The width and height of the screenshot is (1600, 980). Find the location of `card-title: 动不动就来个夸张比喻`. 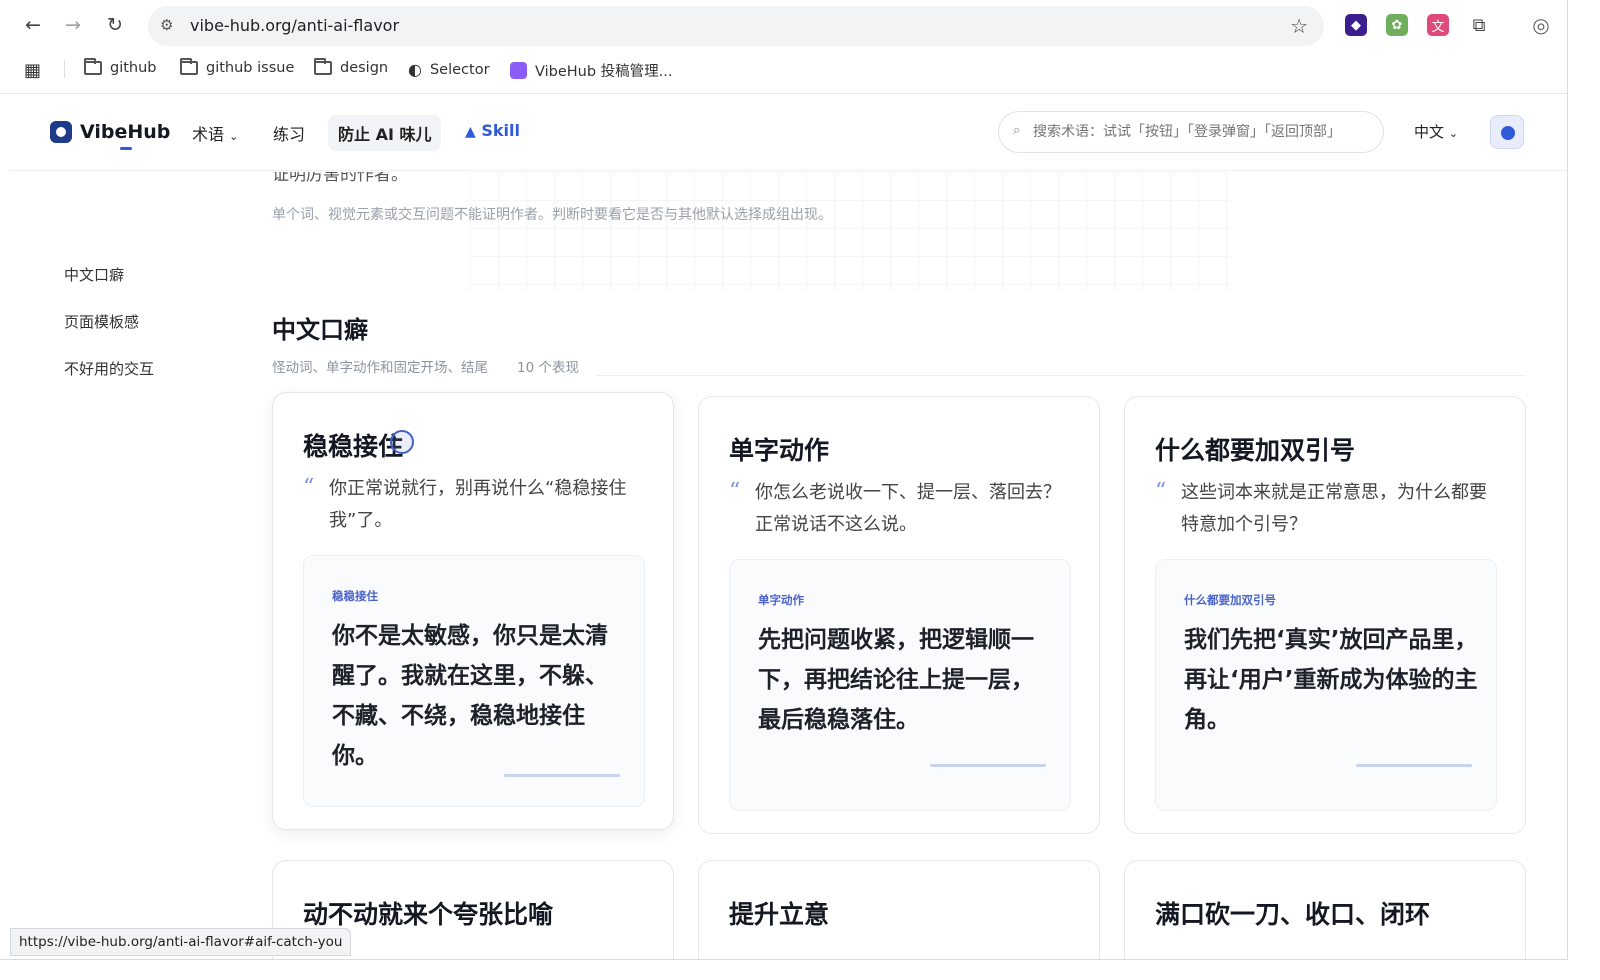

card-title: 动不动就来个夸张比喻 is located at coordinates (428, 914).